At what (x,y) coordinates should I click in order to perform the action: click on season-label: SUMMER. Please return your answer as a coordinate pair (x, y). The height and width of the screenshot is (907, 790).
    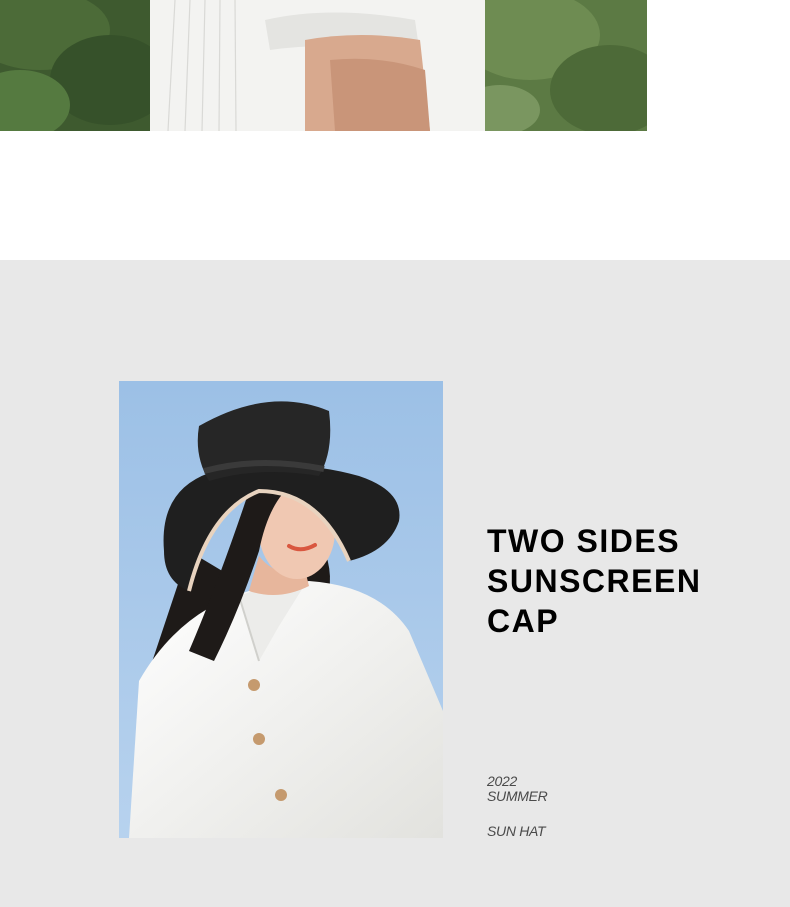
    Looking at the image, I should click on (517, 796).